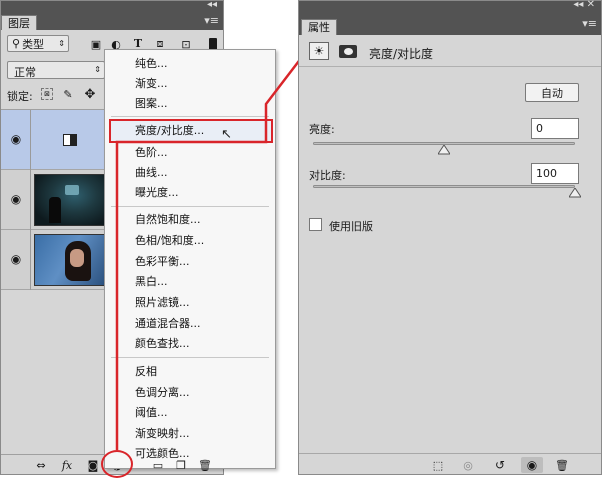 The height and width of the screenshot is (483, 606). I want to click on contrast-label: 对比度:, so click(327, 175).